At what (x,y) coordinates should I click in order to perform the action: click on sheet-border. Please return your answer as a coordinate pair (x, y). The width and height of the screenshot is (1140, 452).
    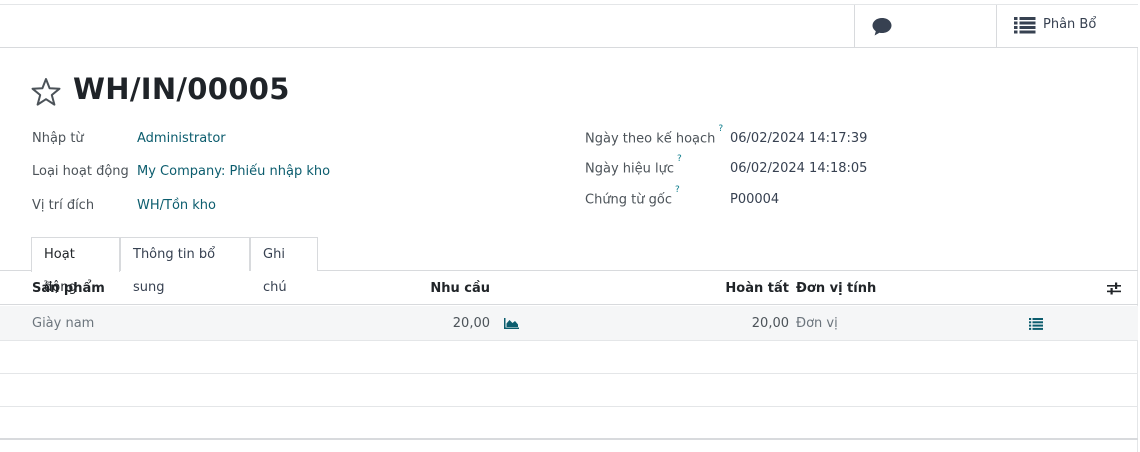
    Looking at the image, I should click on (1137, 250).